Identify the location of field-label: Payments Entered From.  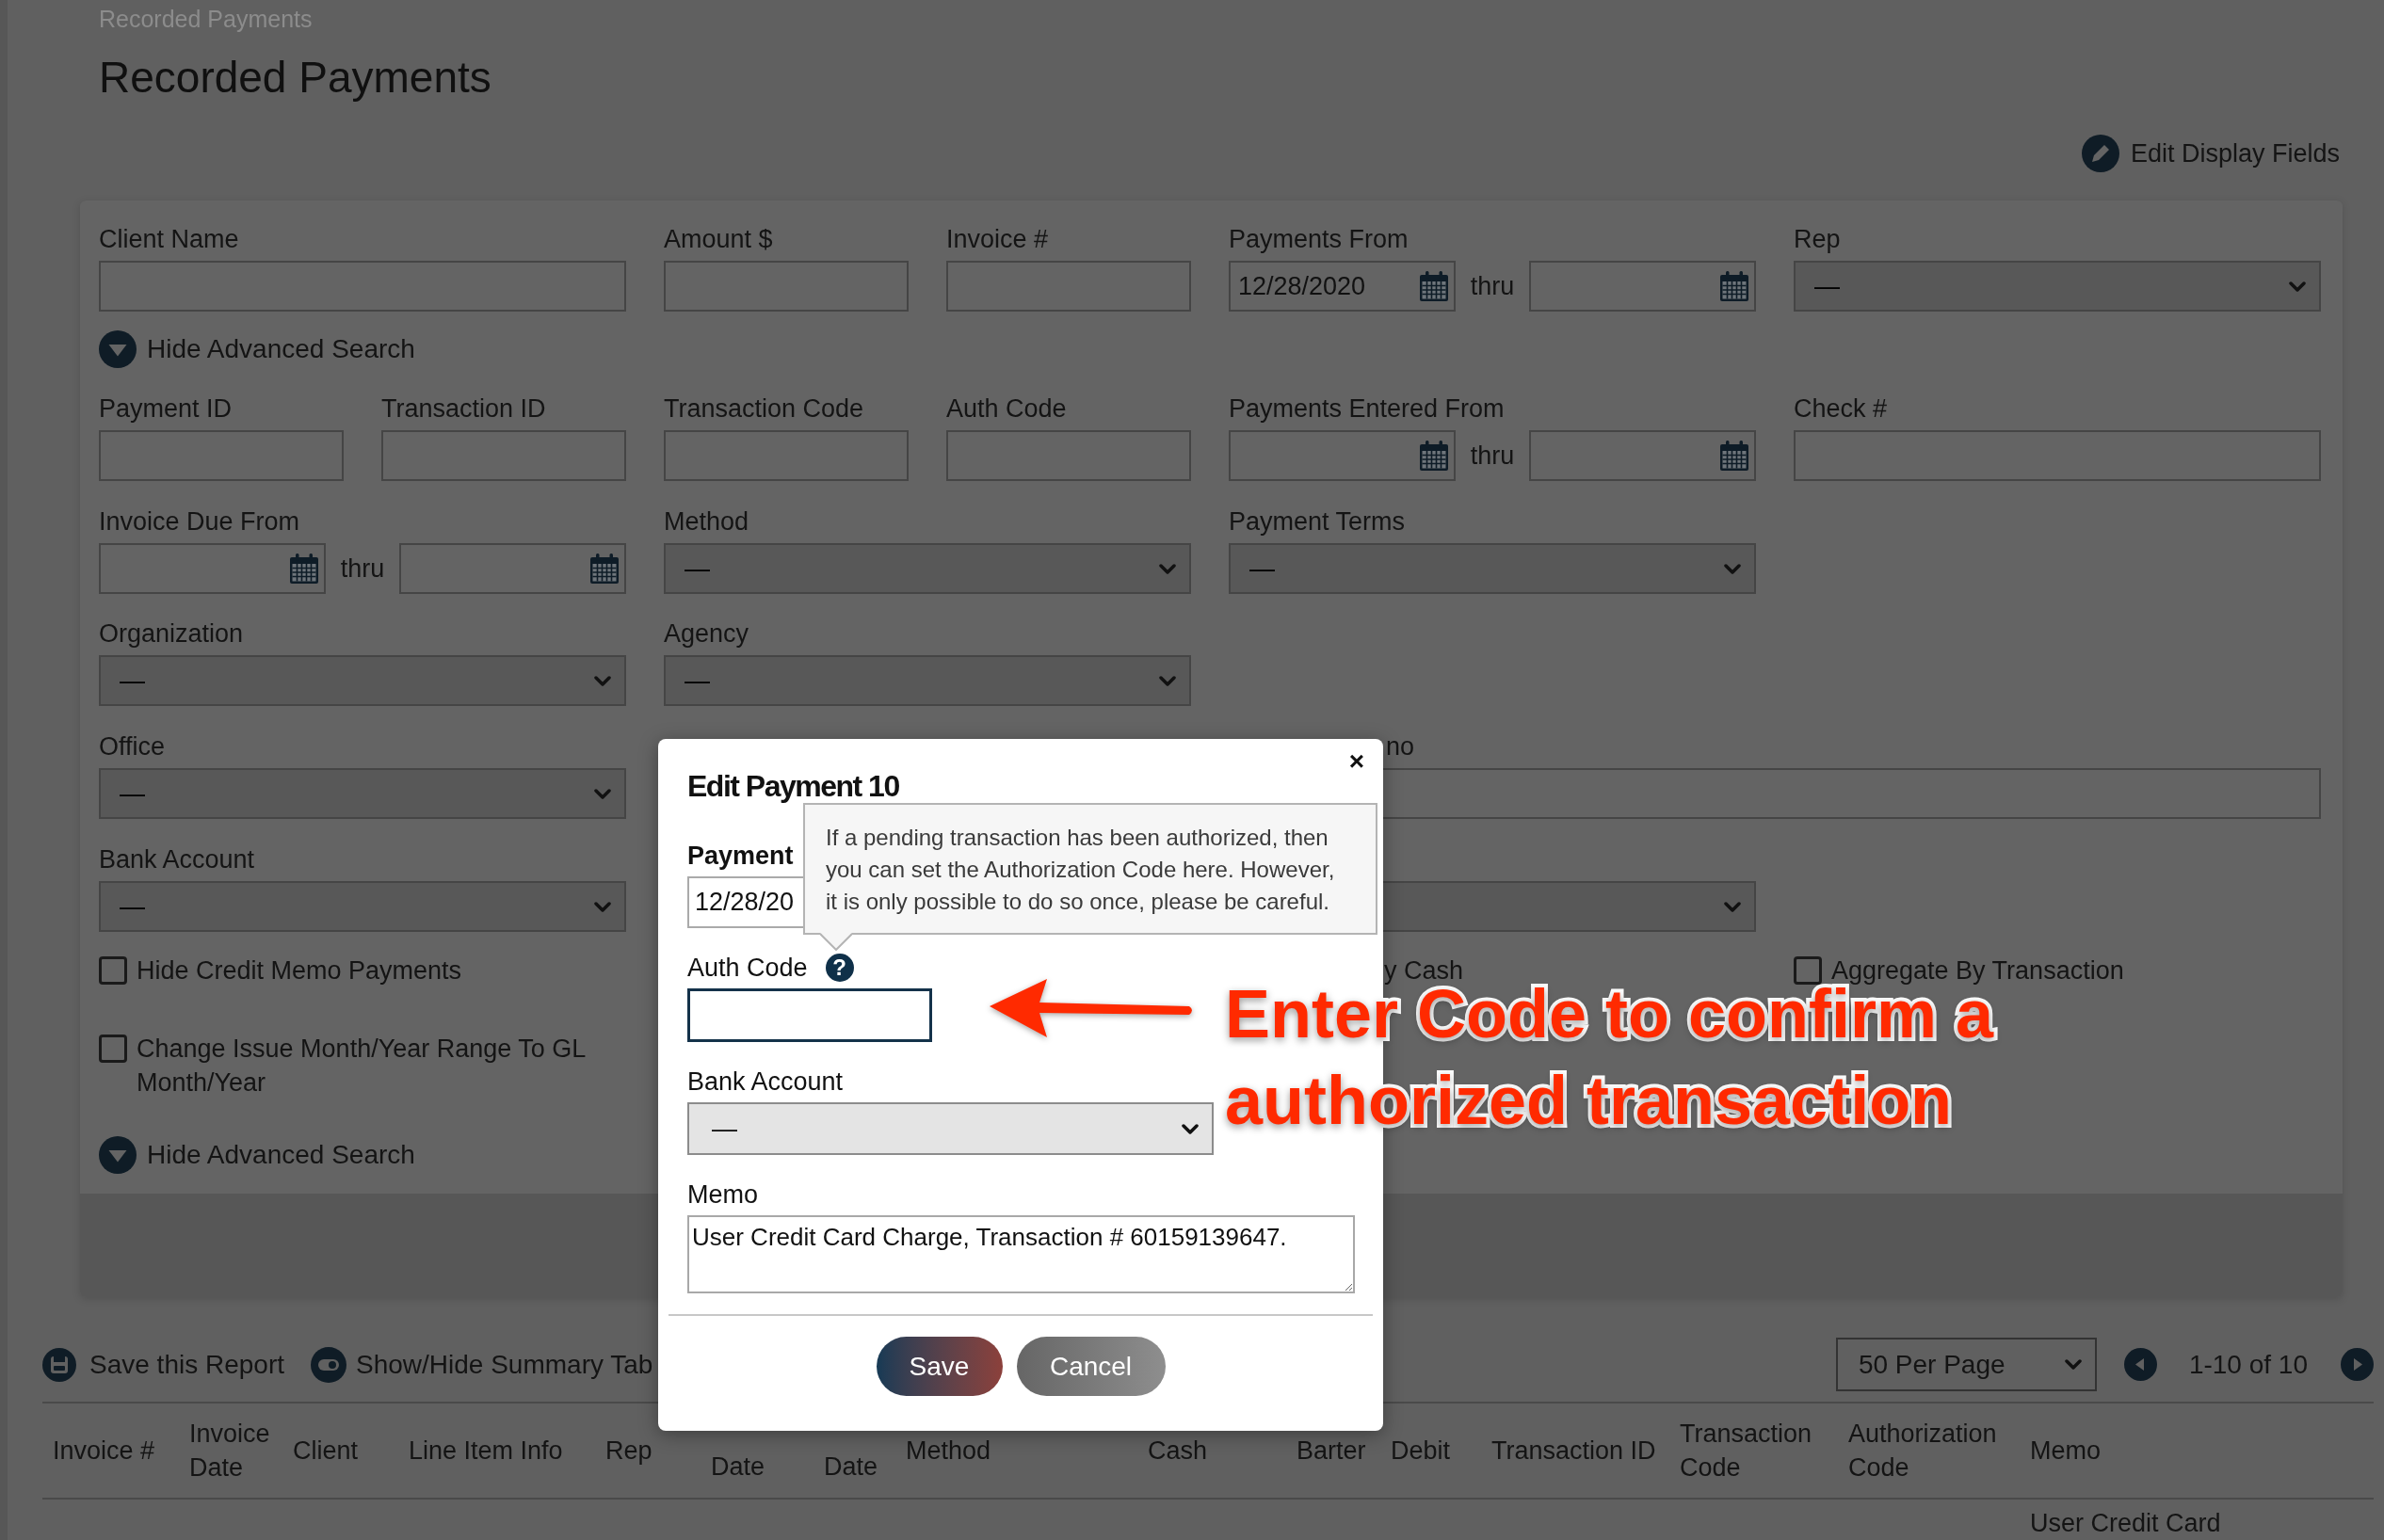
(1367, 409).